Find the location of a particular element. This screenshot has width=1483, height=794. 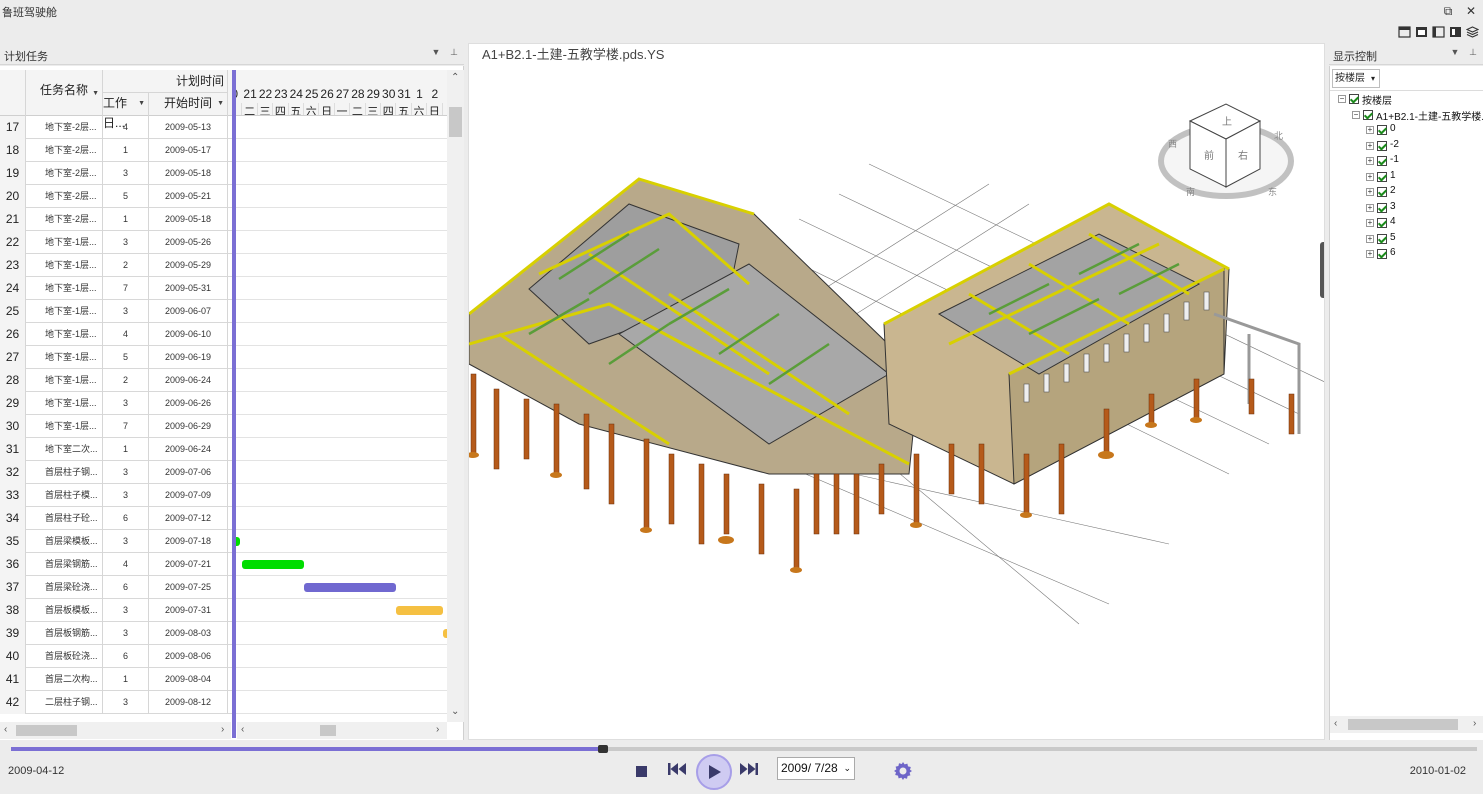

timeline-slider-handle is located at coordinates (603, 749).